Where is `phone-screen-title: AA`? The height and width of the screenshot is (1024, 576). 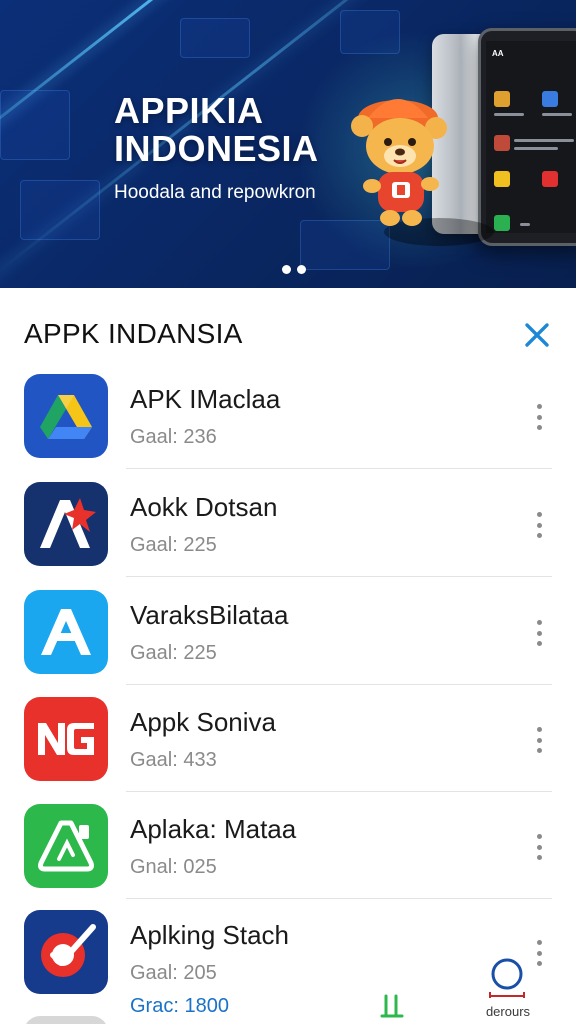
phone-screen-title: AA is located at coordinates (498, 53).